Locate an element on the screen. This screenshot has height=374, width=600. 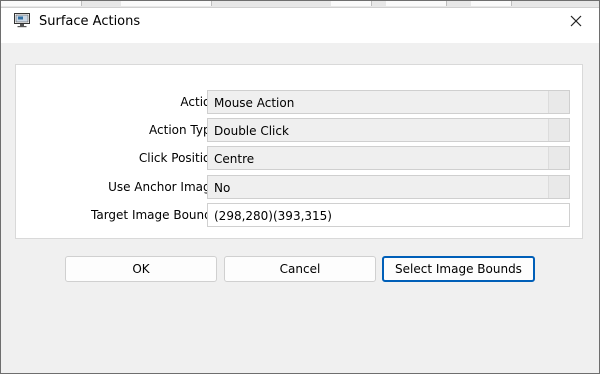
close-icon is located at coordinates (576, 22).